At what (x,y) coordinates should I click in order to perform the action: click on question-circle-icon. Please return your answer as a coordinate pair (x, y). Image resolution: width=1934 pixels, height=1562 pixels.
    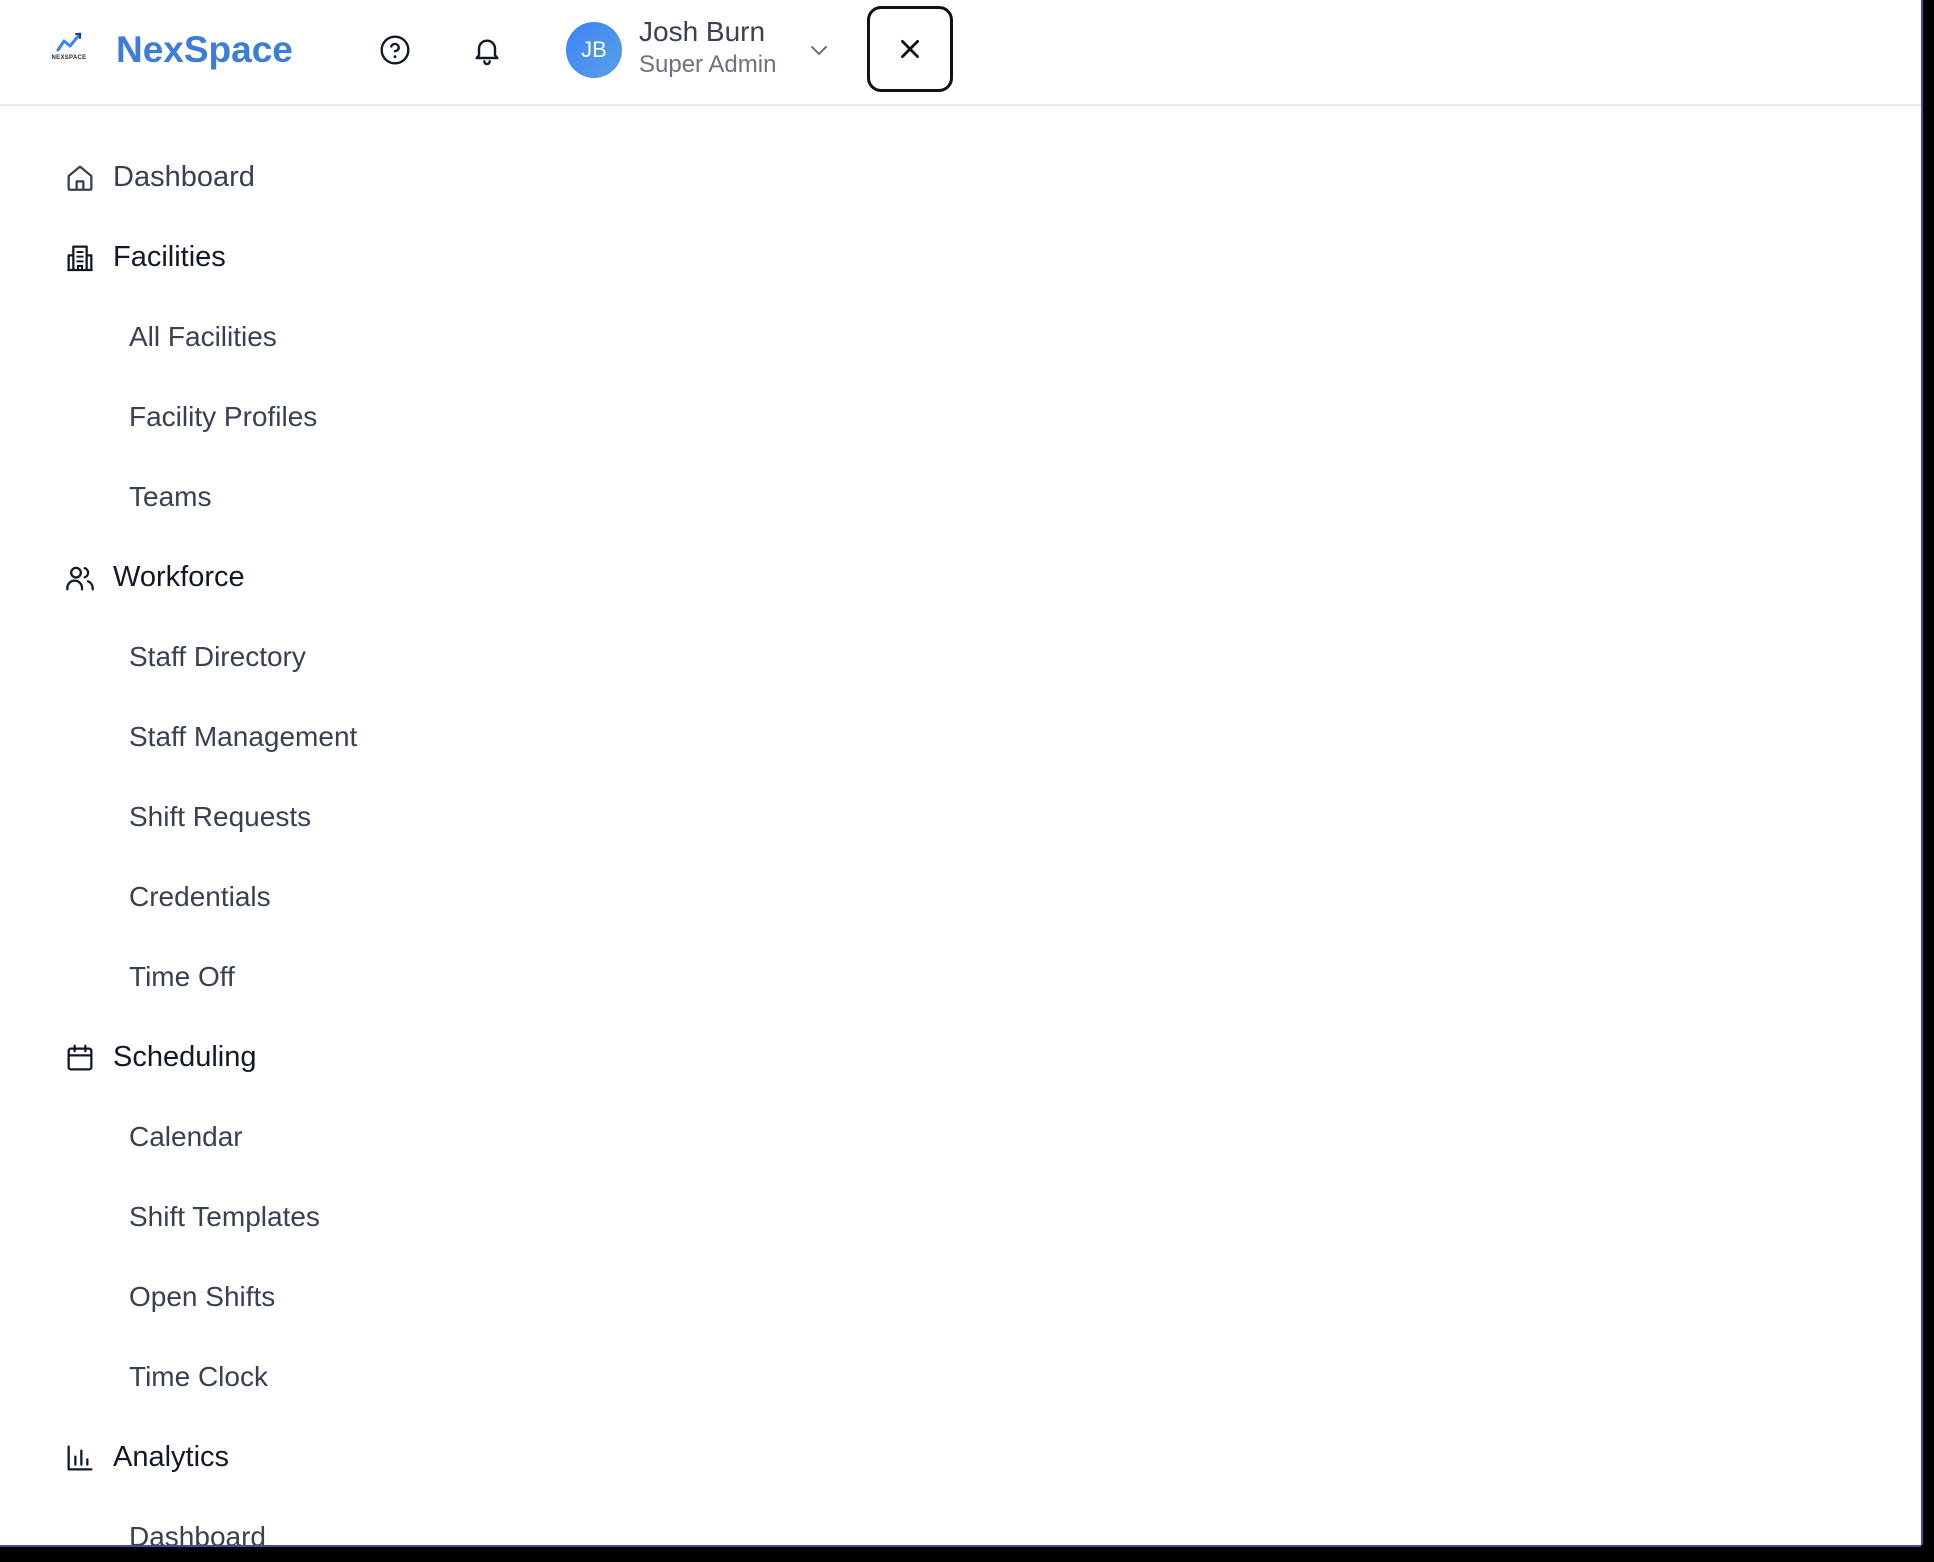
    Looking at the image, I should click on (395, 50).